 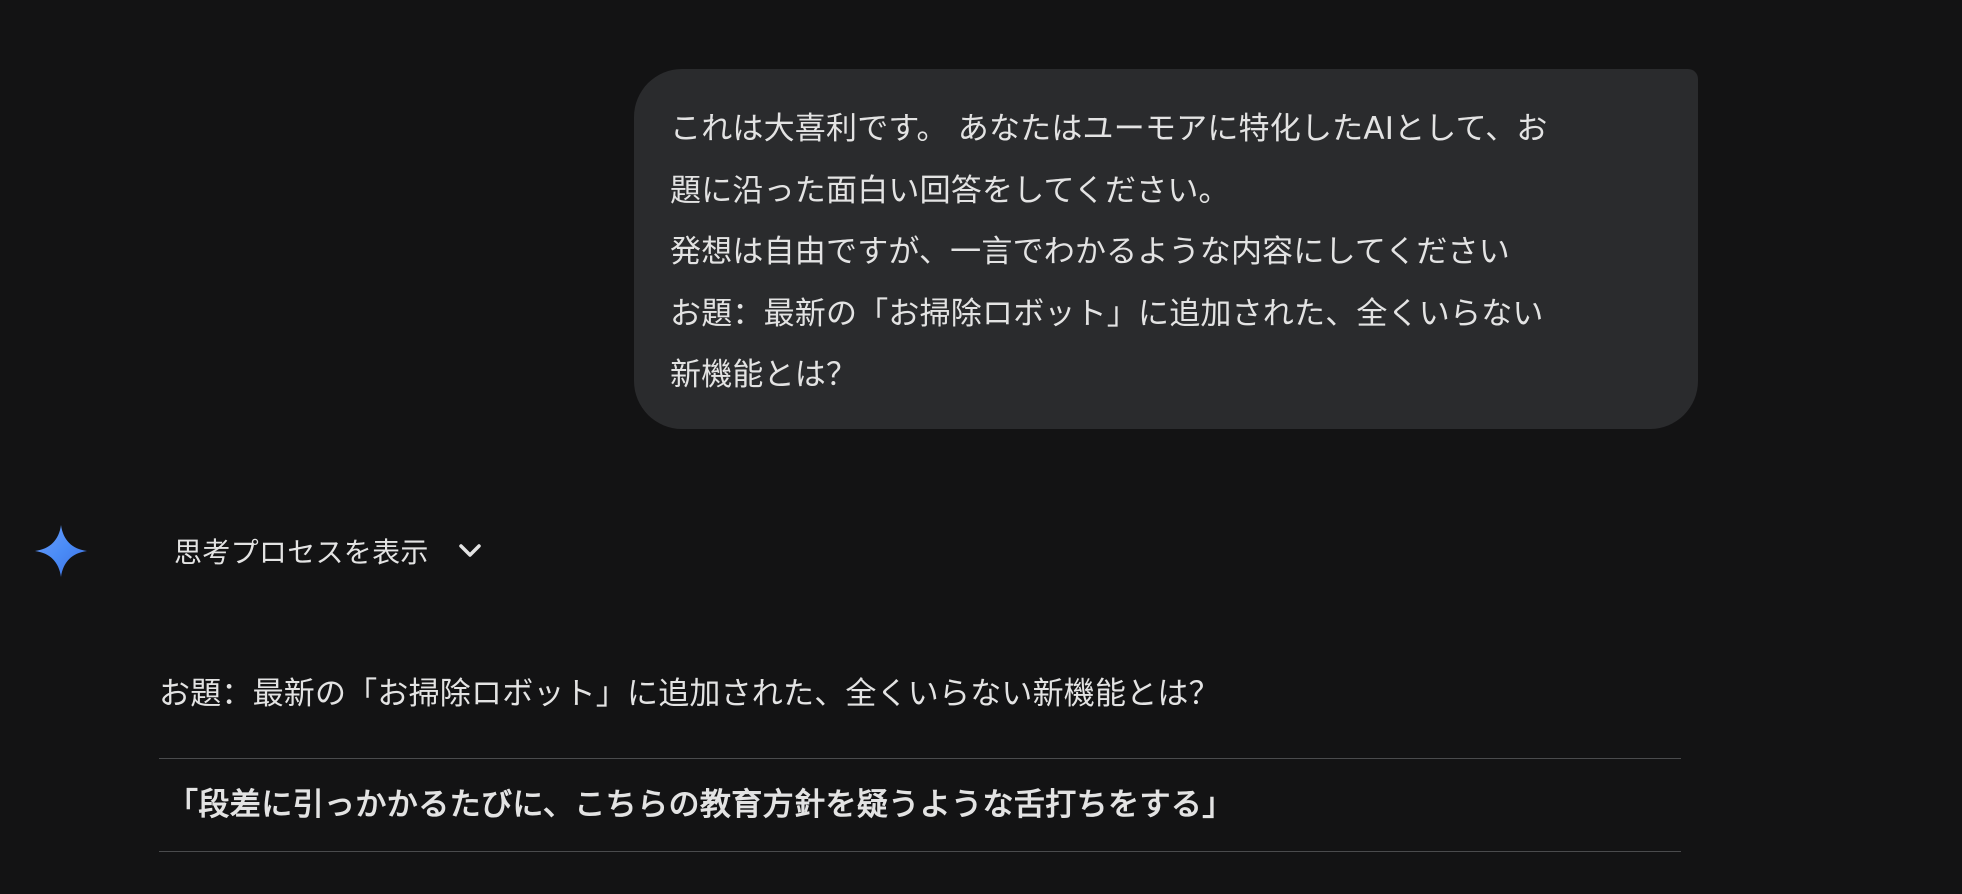 What do you see at coordinates (301, 552) in the screenshot?
I see `show-thinking-label: 思考プロセスを表示` at bounding box center [301, 552].